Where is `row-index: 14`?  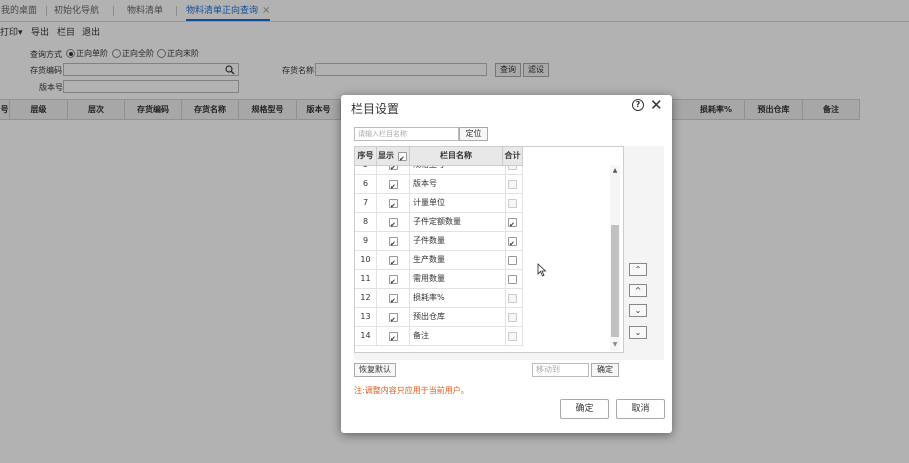 row-index: 14 is located at coordinates (366, 335).